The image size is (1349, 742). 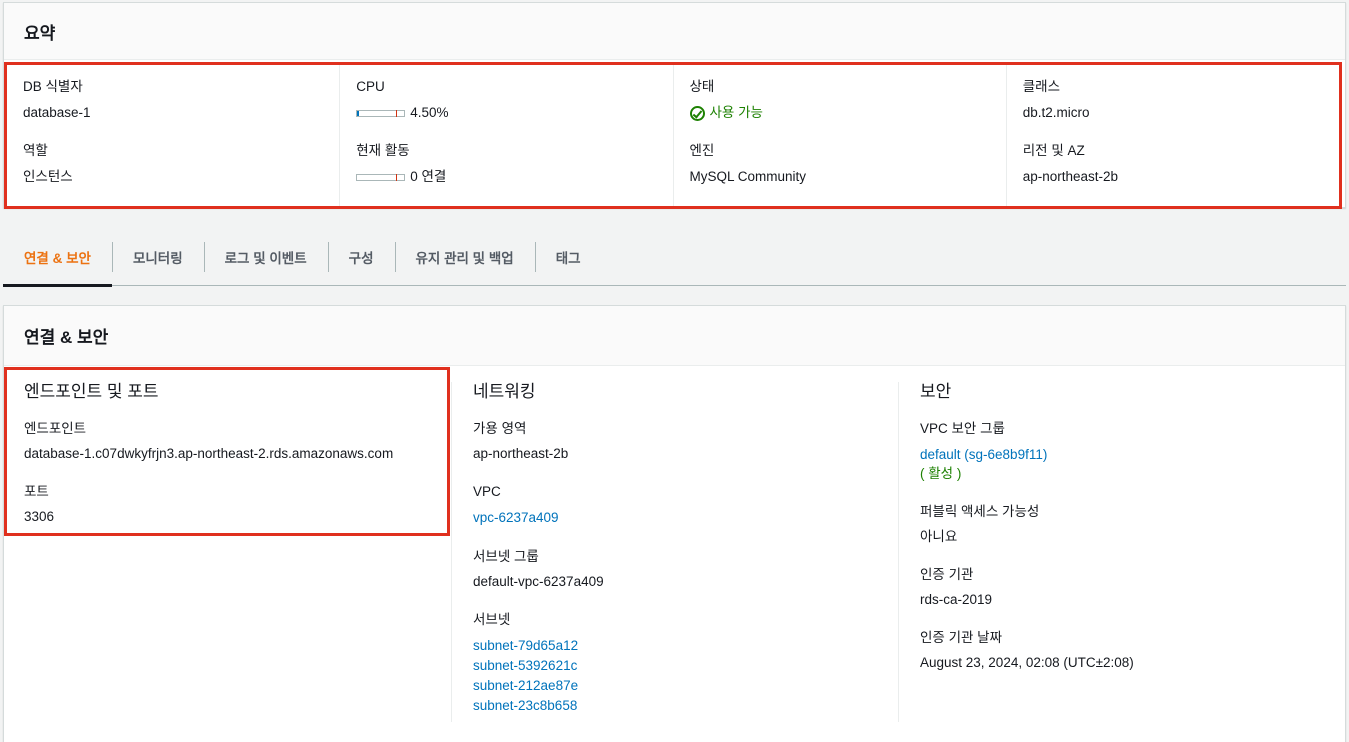 What do you see at coordinates (429, 112) in the screenshot?
I see `cpu-value: 4.50%` at bounding box center [429, 112].